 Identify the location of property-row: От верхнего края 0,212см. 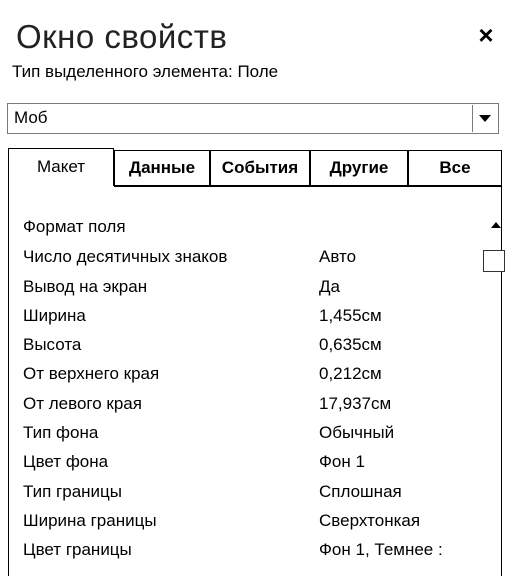
(258, 374).